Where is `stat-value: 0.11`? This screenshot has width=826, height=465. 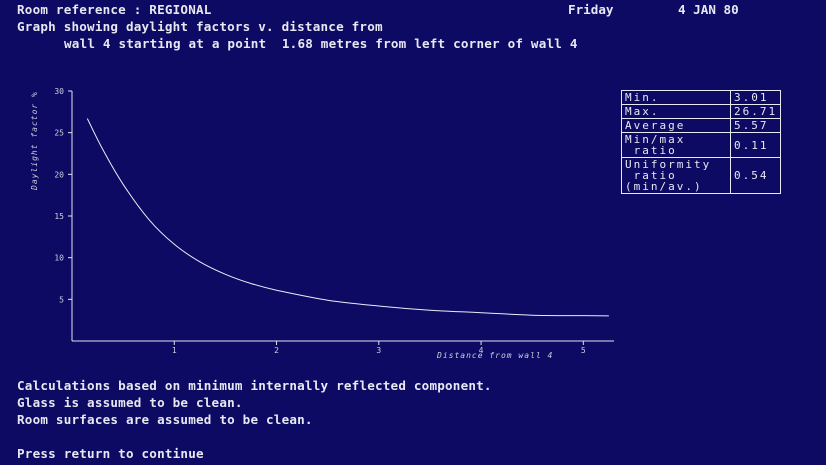
stat-value: 0.11 is located at coordinates (755, 145).